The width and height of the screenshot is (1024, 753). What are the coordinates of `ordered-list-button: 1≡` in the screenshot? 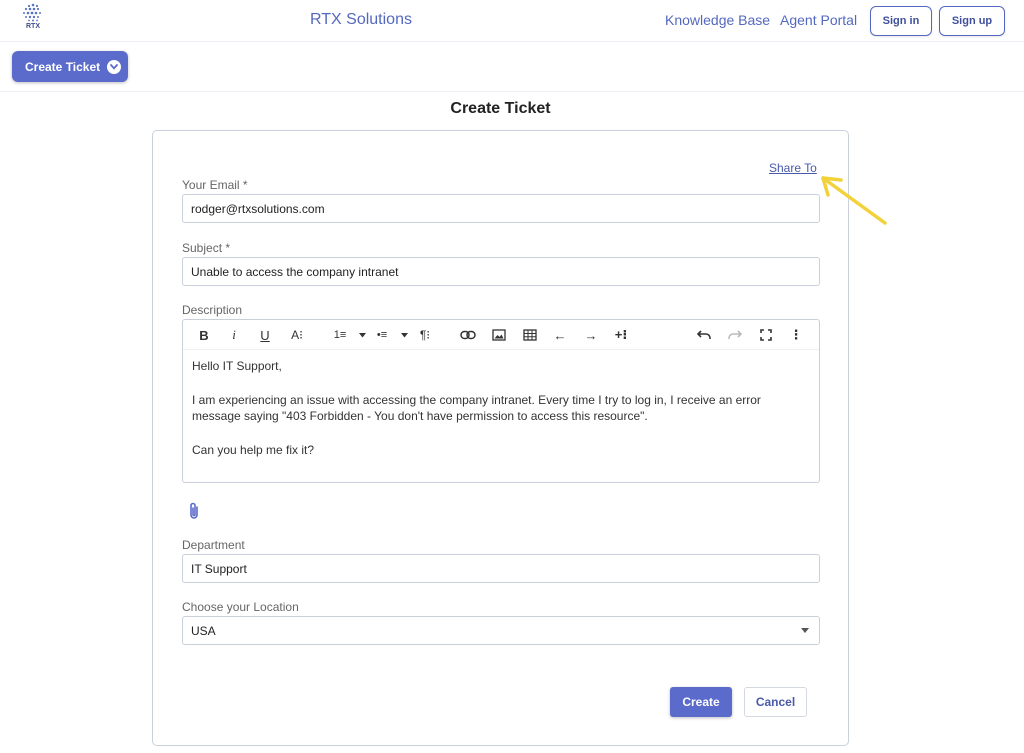 It's located at (340, 335).